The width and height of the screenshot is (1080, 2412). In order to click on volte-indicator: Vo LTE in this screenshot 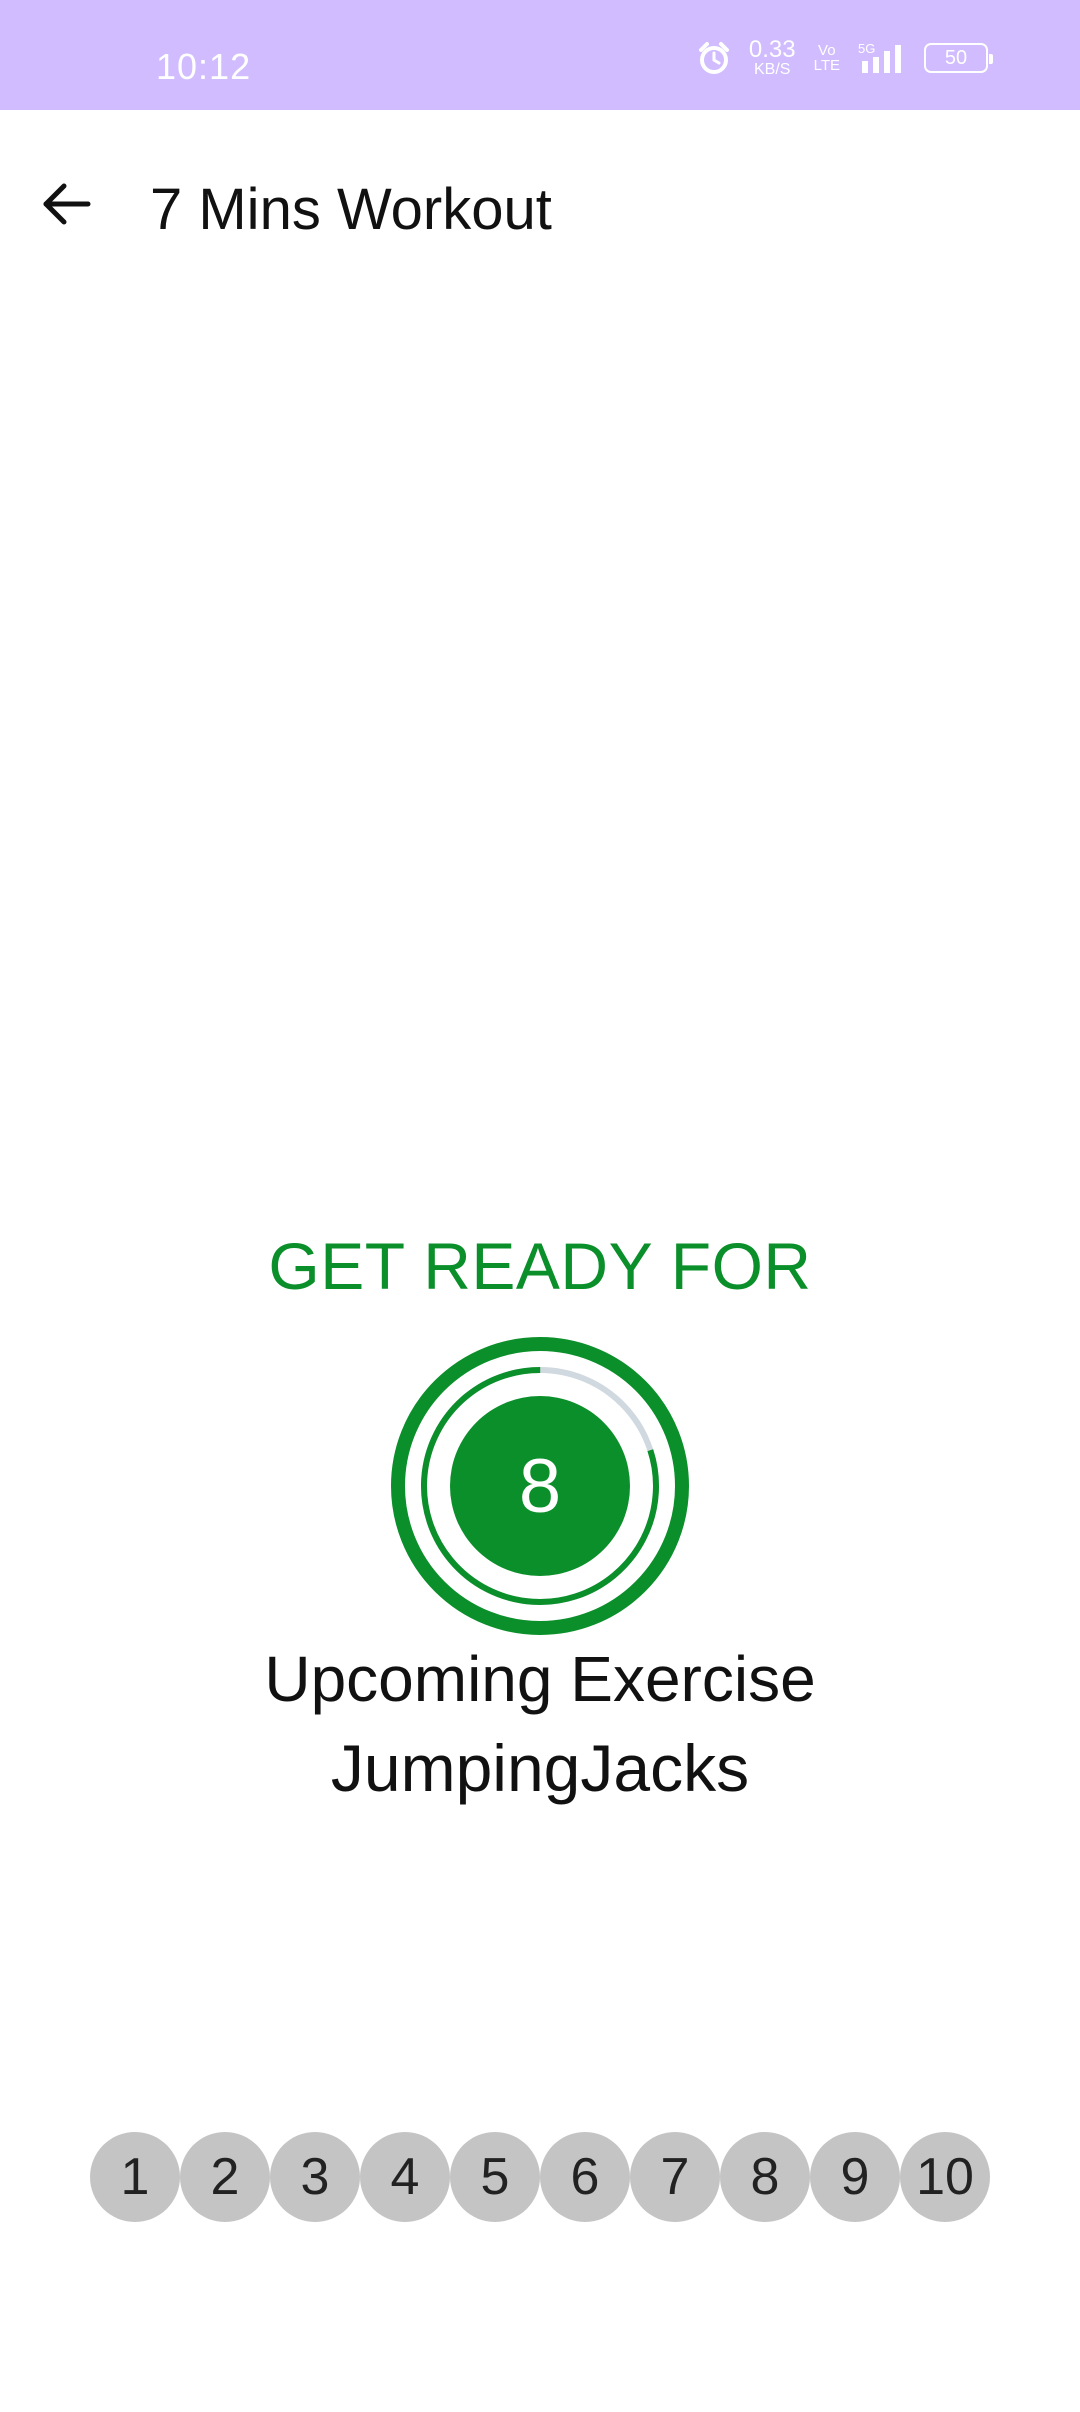, I will do `click(827, 58)`.